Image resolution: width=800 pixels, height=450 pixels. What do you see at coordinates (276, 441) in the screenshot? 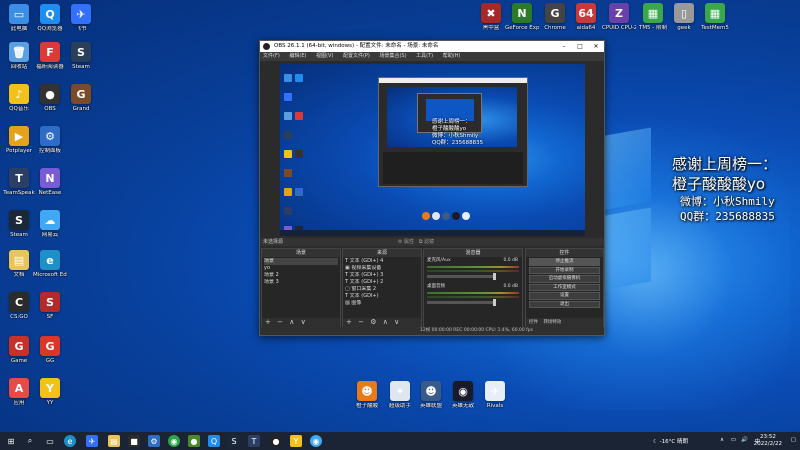
I see `obs-taskbar-icon: ●` at bounding box center [276, 441].